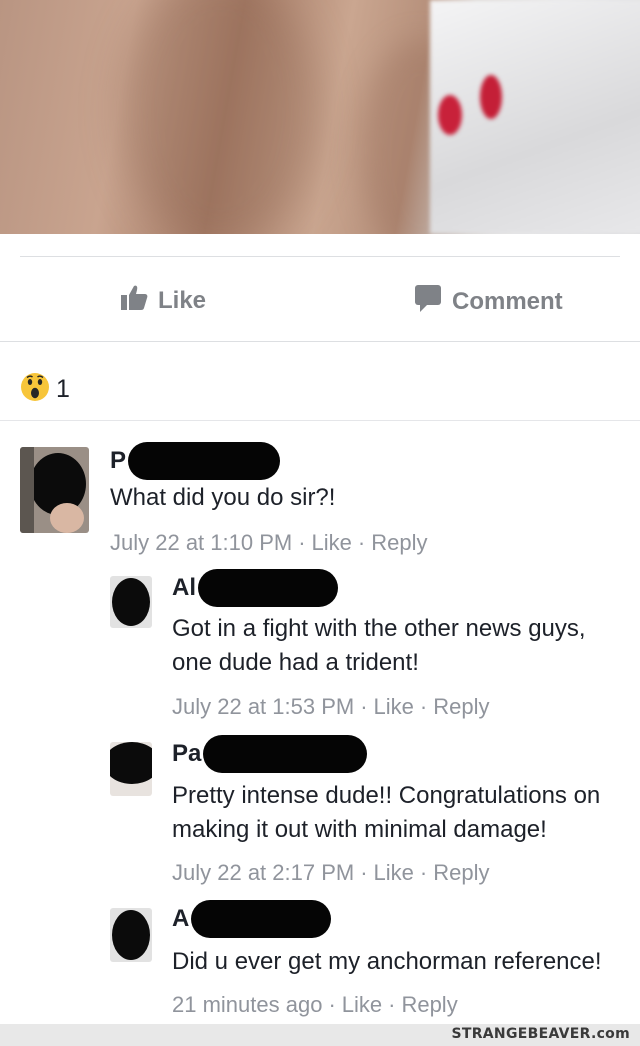 The width and height of the screenshot is (640, 1046). Describe the element at coordinates (186, 754) in the screenshot. I see `commenter-name: Pa` at that location.